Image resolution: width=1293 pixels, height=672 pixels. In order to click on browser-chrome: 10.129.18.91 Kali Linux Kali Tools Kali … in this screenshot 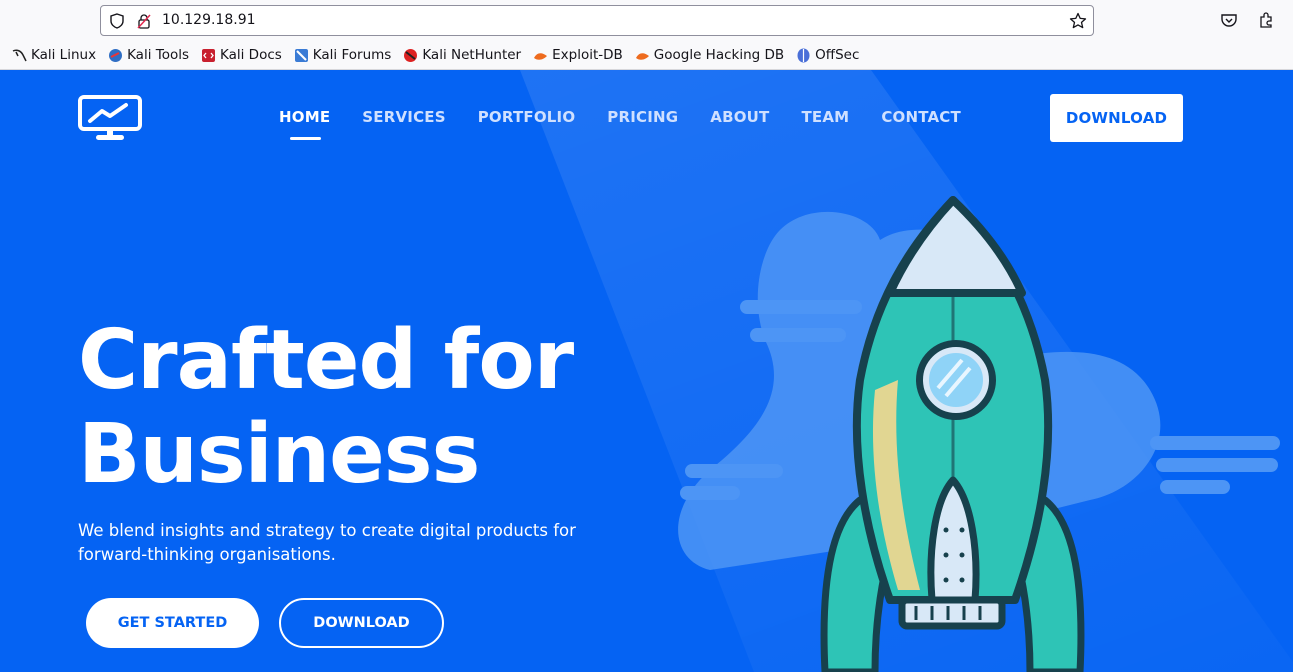, I will do `click(646, 35)`.